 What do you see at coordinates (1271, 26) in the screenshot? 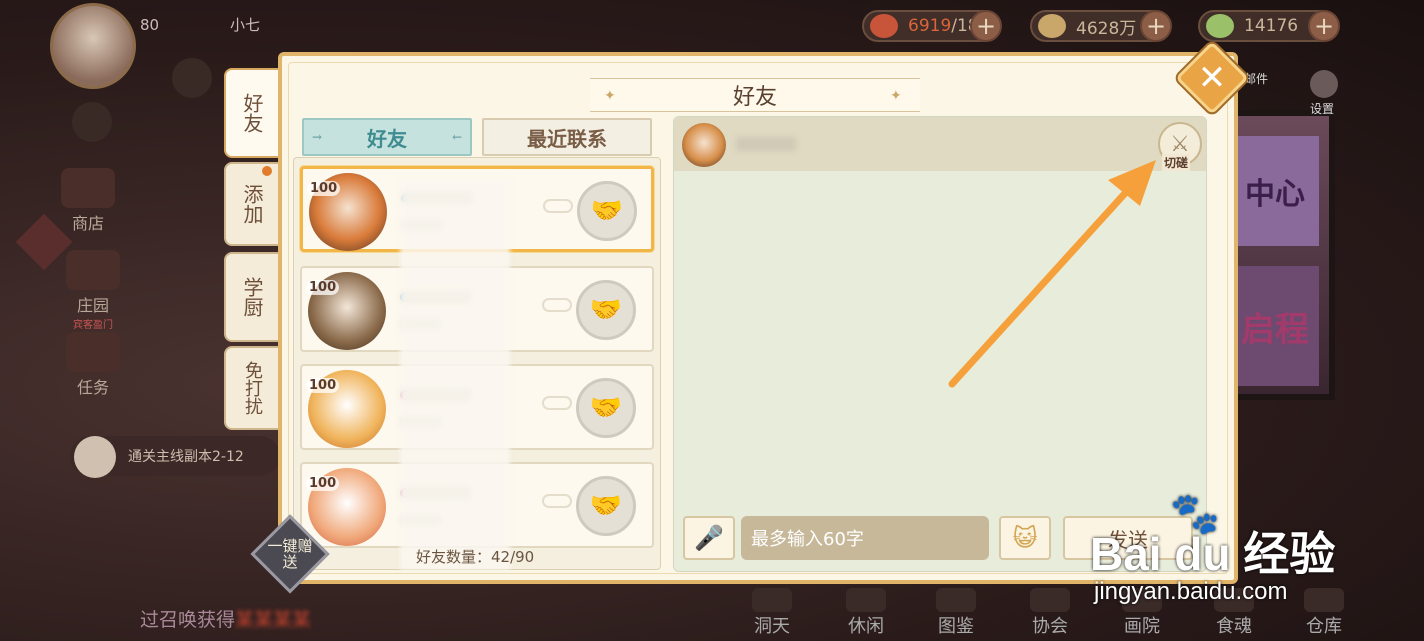
I see `gems-value: 14176` at bounding box center [1271, 26].